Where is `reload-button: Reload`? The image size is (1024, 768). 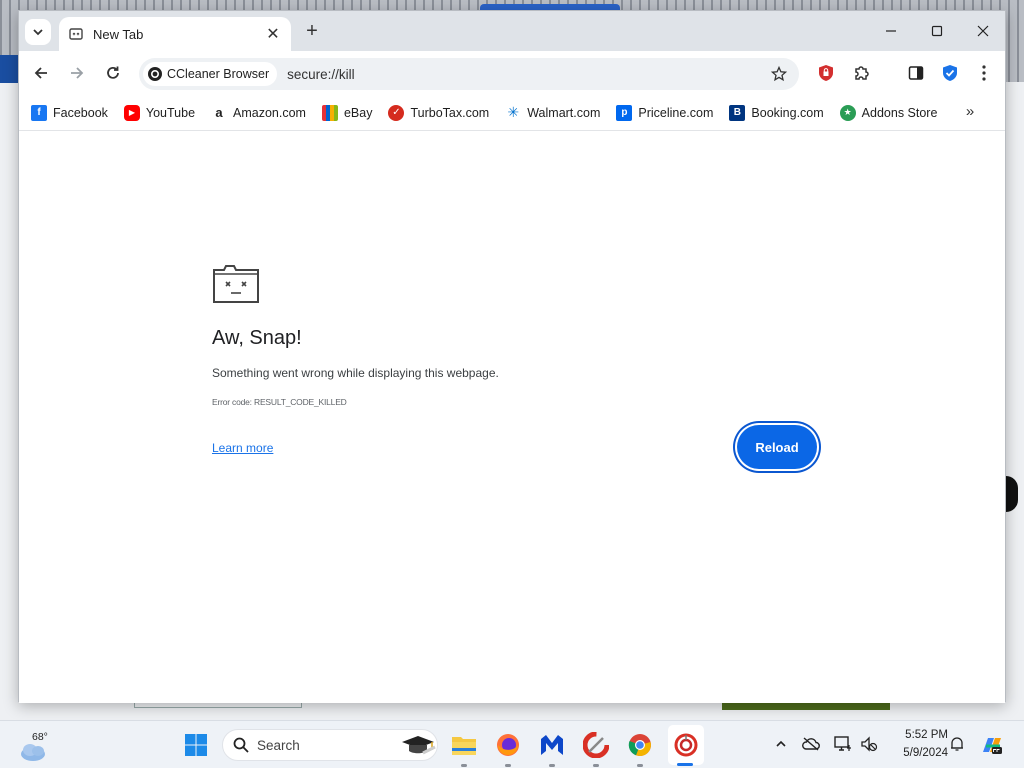
reload-button: Reload is located at coordinates (777, 447).